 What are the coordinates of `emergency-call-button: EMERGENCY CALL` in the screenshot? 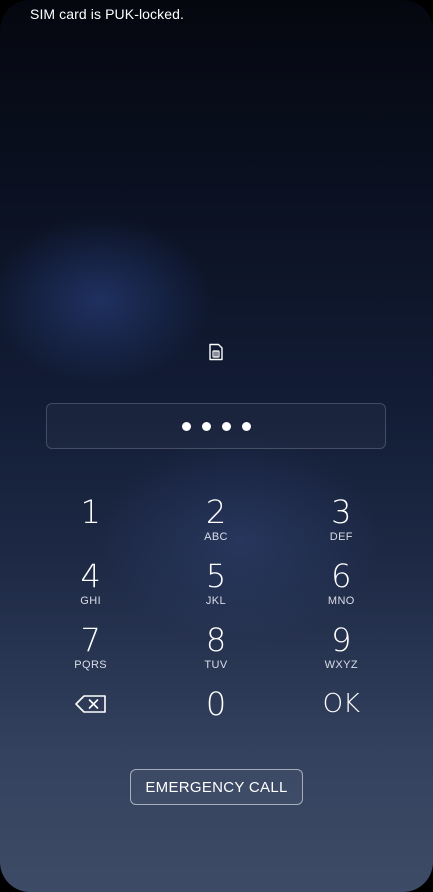 It's located at (216, 787).